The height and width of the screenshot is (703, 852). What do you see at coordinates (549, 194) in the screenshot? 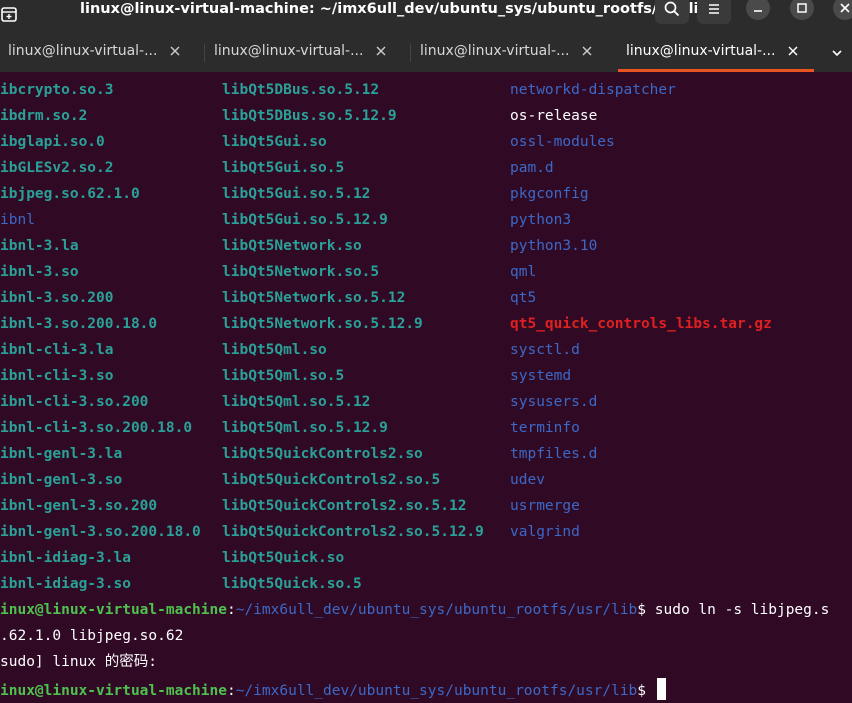
I see `file-entry: pkgconfig` at bounding box center [549, 194].